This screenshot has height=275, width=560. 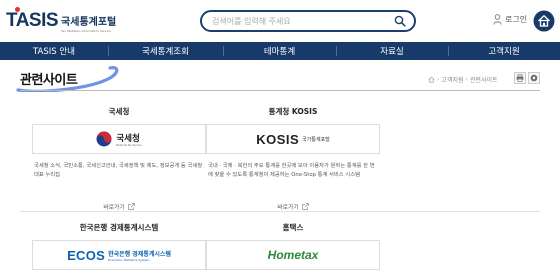 I want to click on logo-main-text: TASIS, so click(x=32, y=20).